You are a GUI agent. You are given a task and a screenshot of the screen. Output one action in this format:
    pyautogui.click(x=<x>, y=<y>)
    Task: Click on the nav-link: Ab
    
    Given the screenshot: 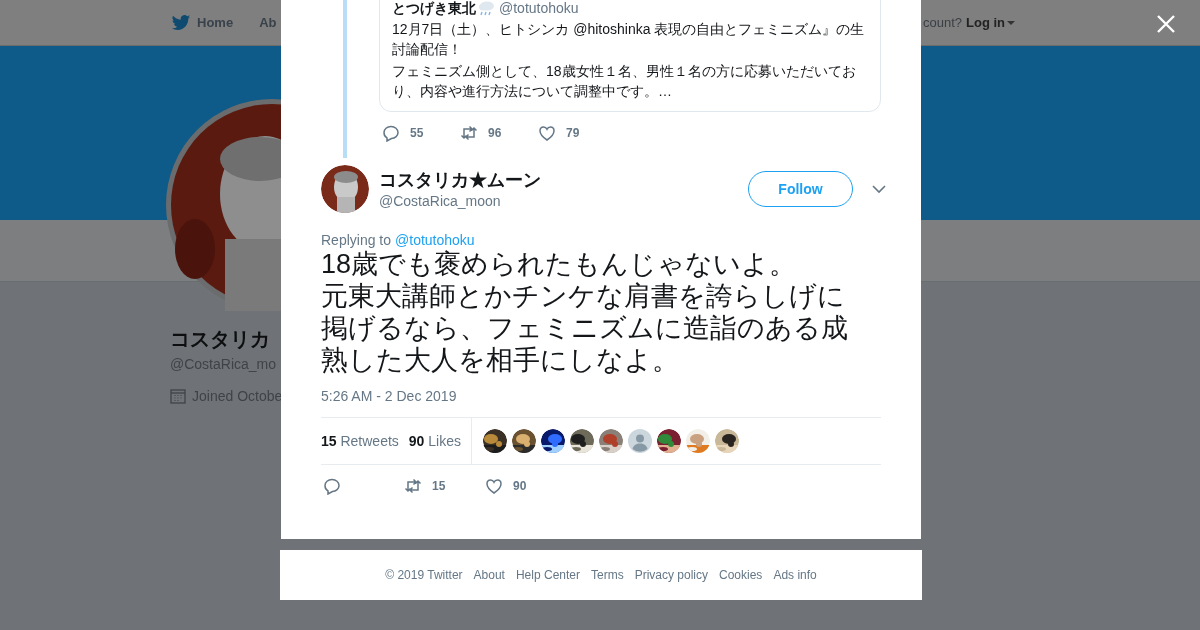 What is the action you would take?
    pyautogui.click(x=268, y=22)
    